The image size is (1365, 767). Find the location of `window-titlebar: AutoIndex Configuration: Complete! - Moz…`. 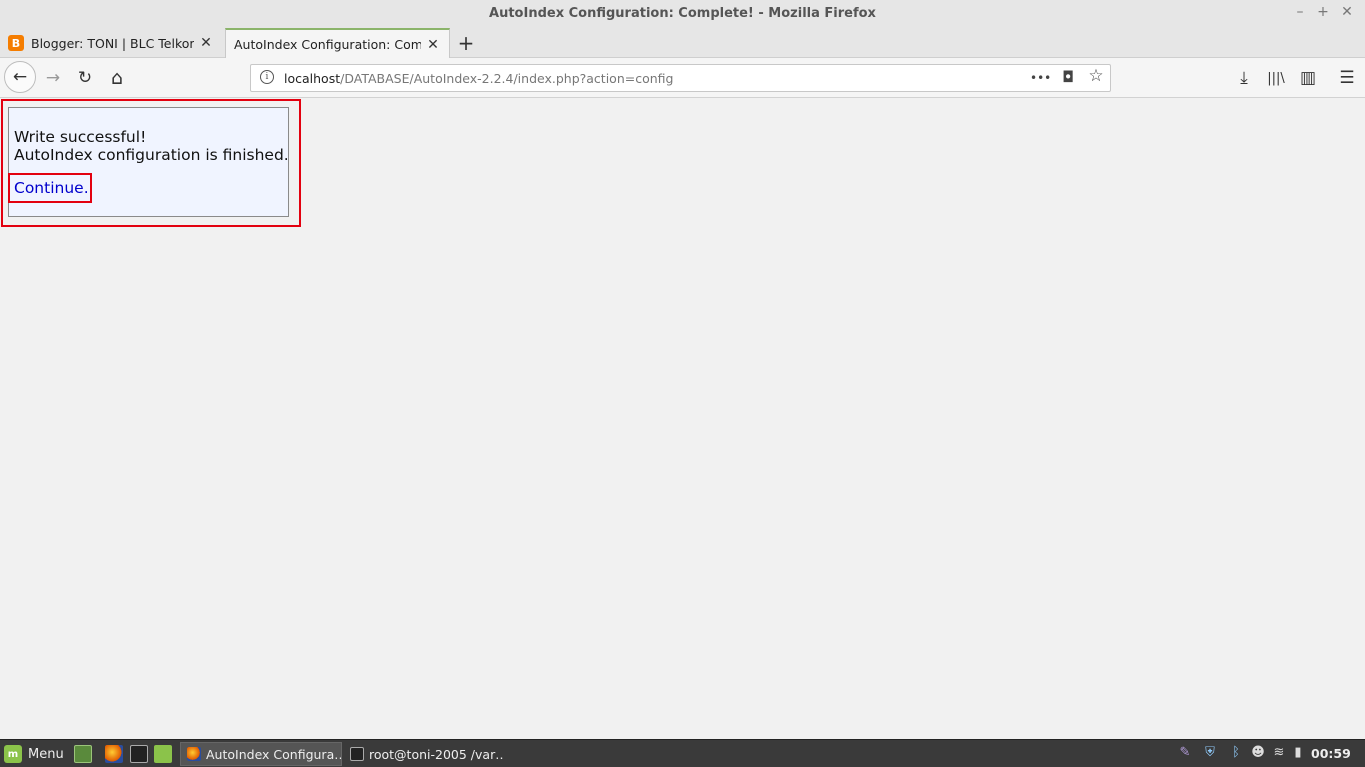

window-titlebar: AutoIndex Configuration: Complete! - Moz… is located at coordinates (682, 14).